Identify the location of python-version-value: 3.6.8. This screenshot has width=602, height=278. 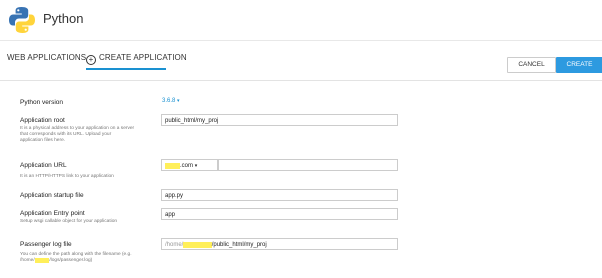
(169, 101).